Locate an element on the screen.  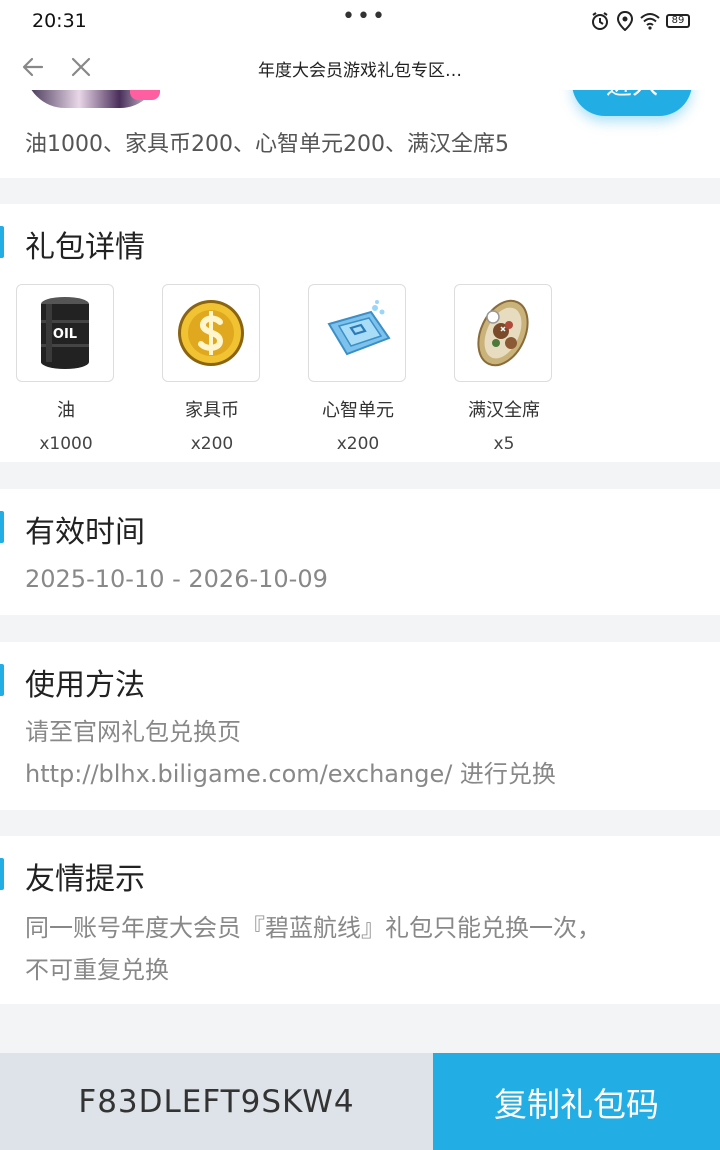
validity-card: 有效时间 2025-10-10 - 2026-10-09 is located at coordinates (360, 552).